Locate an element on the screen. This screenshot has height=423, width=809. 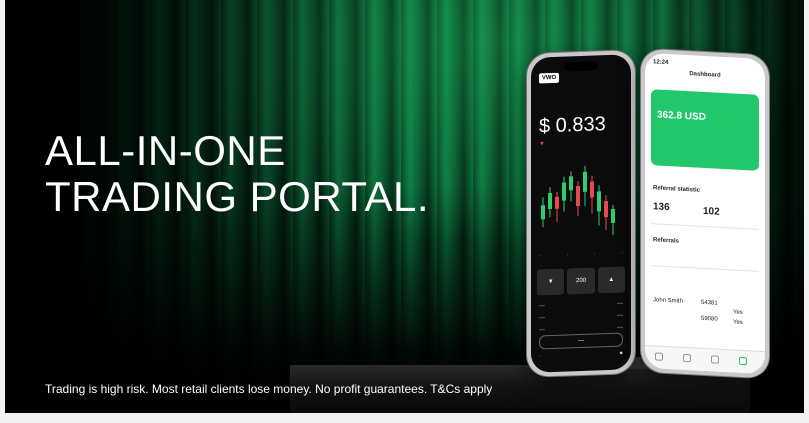
wallet-icon is located at coordinates (687, 358).